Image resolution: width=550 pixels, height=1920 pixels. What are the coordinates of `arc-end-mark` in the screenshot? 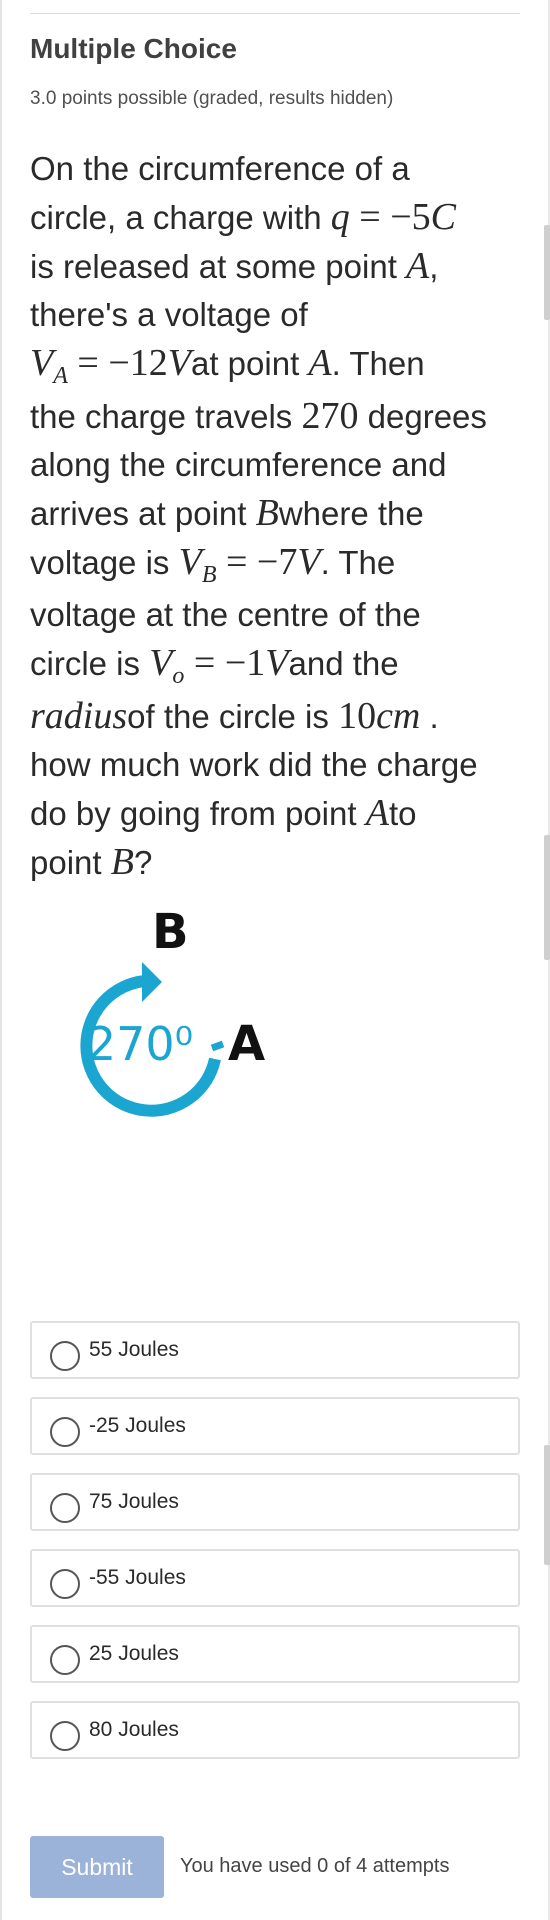 It's located at (217, 1046).